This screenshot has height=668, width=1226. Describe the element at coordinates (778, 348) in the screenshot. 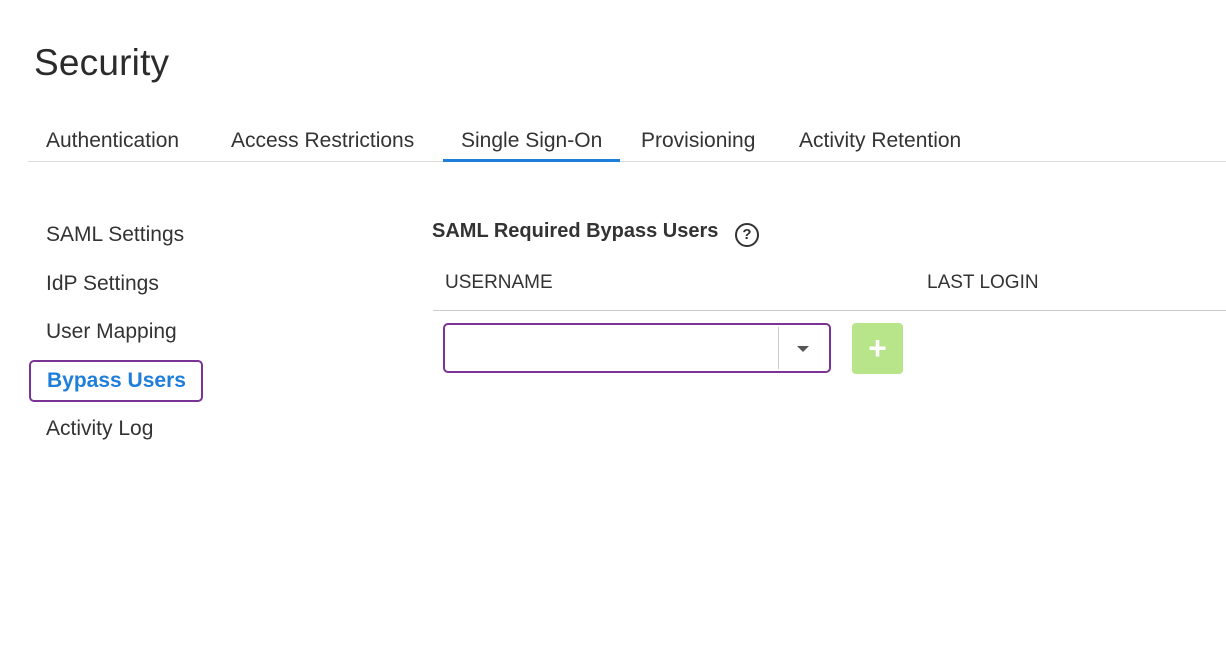

I see `select-divider` at that location.